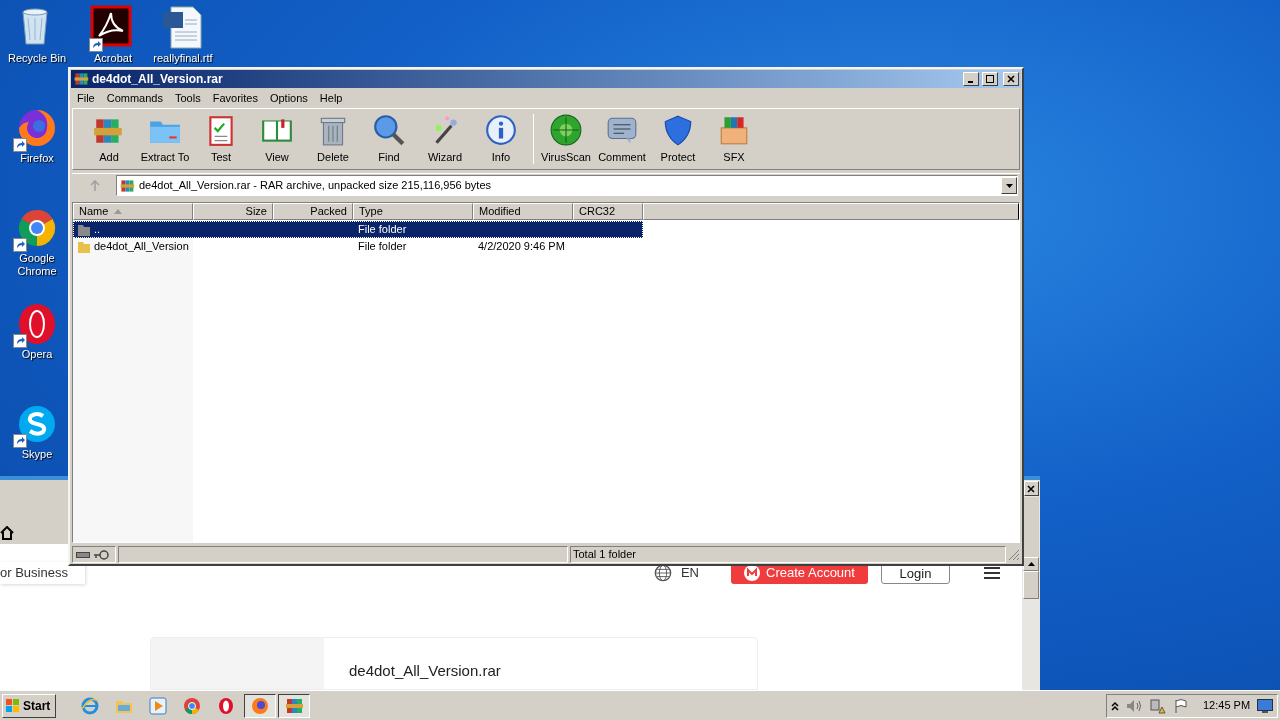 This screenshot has width=1280, height=720. What do you see at coordinates (37, 454) in the screenshot?
I see `desktop-icon-label: Skype` at bounding box center [37, 454].